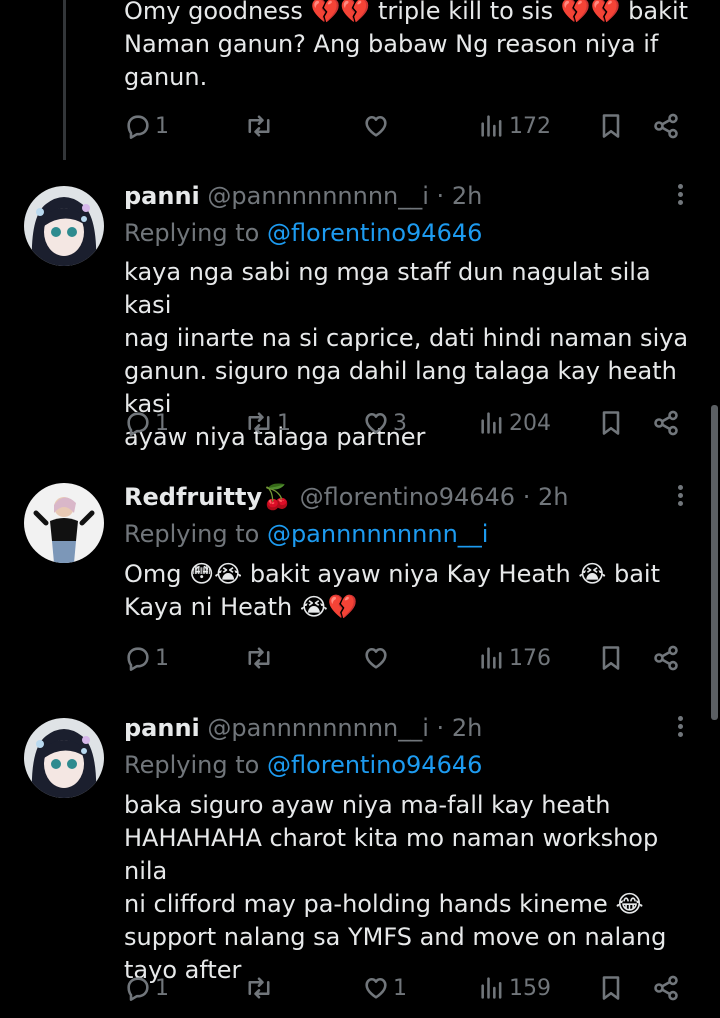 The height and width of the screenshot is (1018, 720). What do you see at coordinates (434, 497) in the screenshot?
I see `handle-and-time: @florentino94646 · 2h` at bounding box center [434, 497].